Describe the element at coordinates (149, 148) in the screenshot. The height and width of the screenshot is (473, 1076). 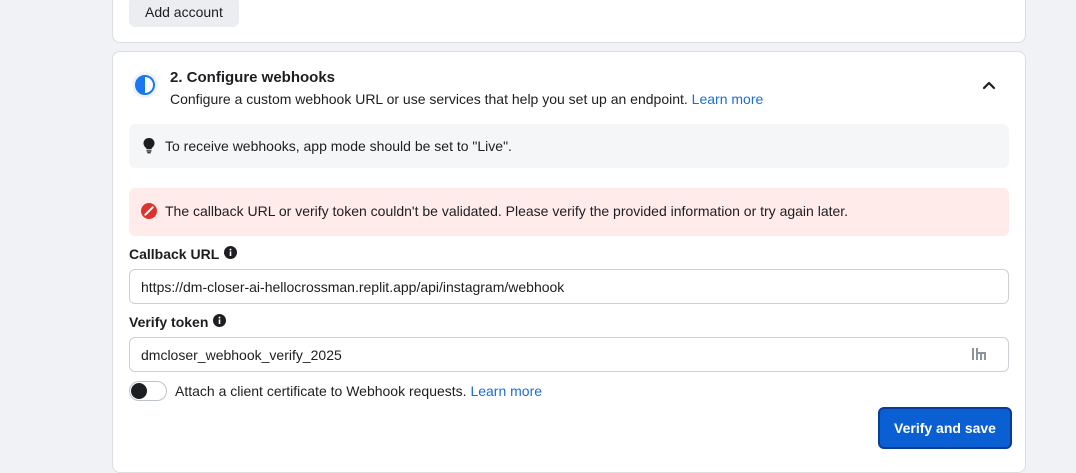
I see `lightbulb-icon` at that location.